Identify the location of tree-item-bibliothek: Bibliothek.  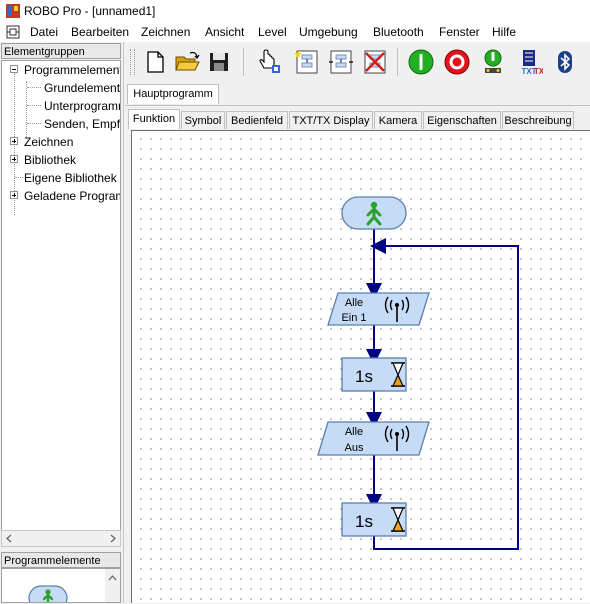
(50, 160).